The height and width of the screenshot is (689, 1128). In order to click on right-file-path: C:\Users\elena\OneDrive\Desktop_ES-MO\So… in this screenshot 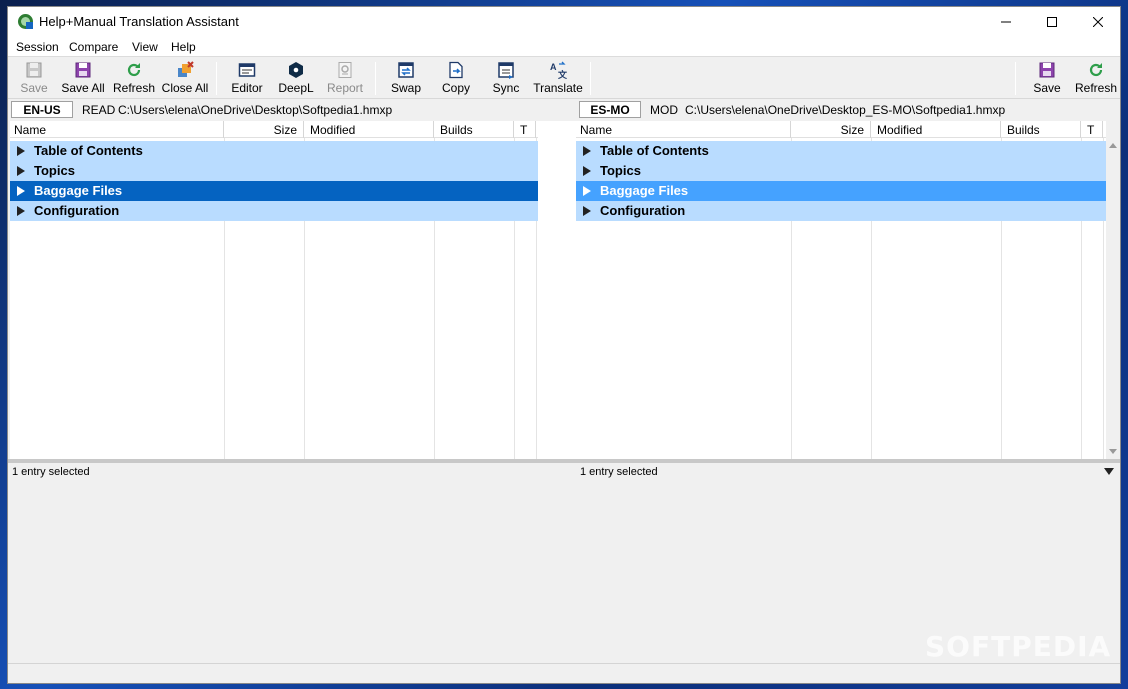, I will do `click(845, 110)`.